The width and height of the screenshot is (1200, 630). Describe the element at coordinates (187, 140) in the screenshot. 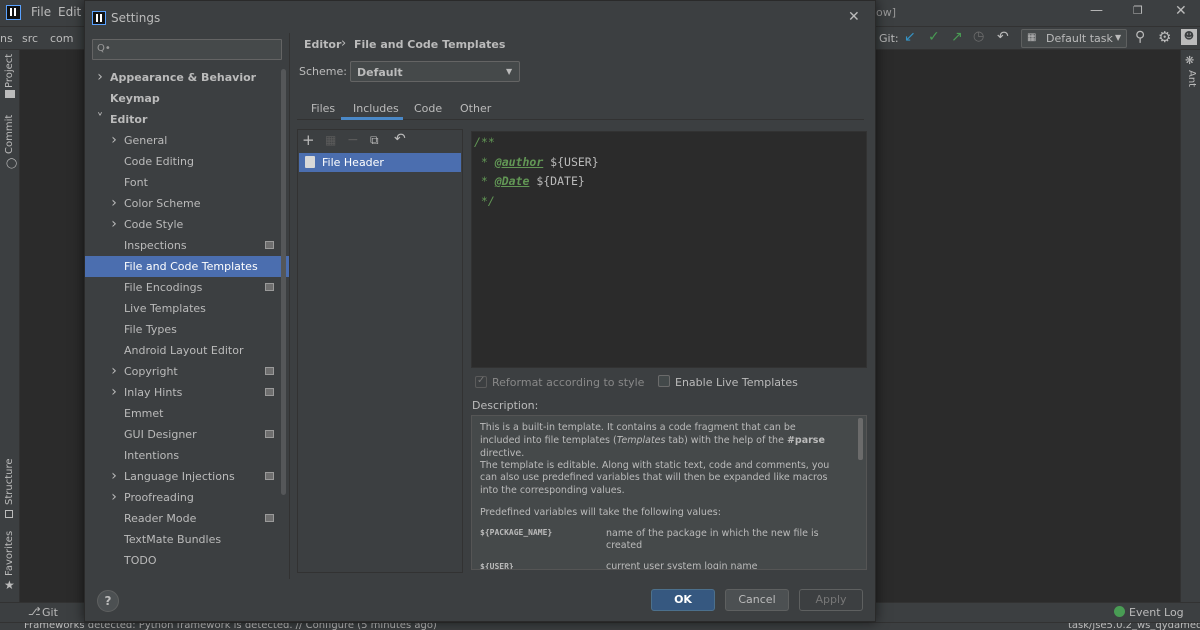

I see `tree-item: › General` at that location.